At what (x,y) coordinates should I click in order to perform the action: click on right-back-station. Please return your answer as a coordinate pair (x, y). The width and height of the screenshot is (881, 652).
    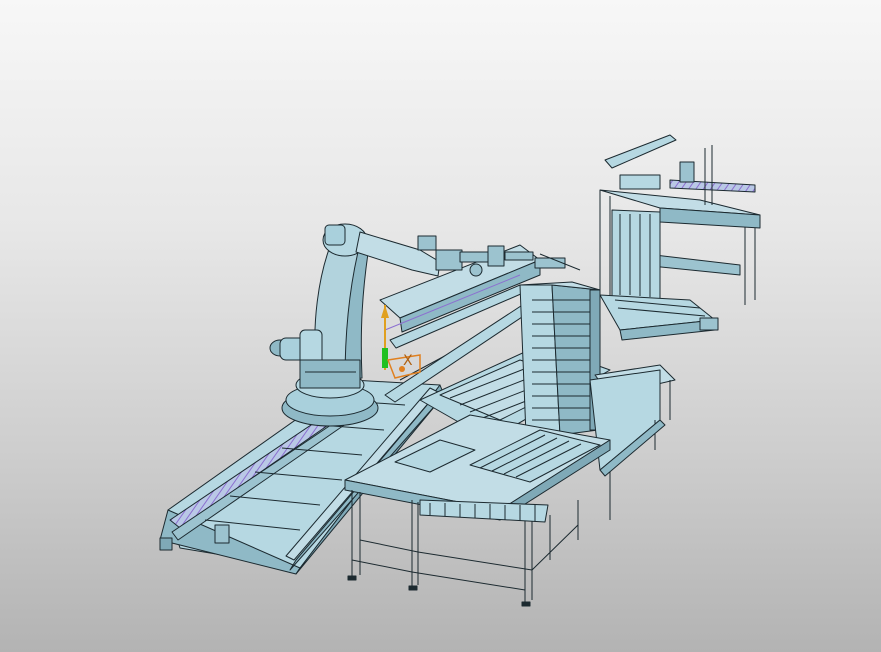
    Looking at the image, I should click on (680, 219).